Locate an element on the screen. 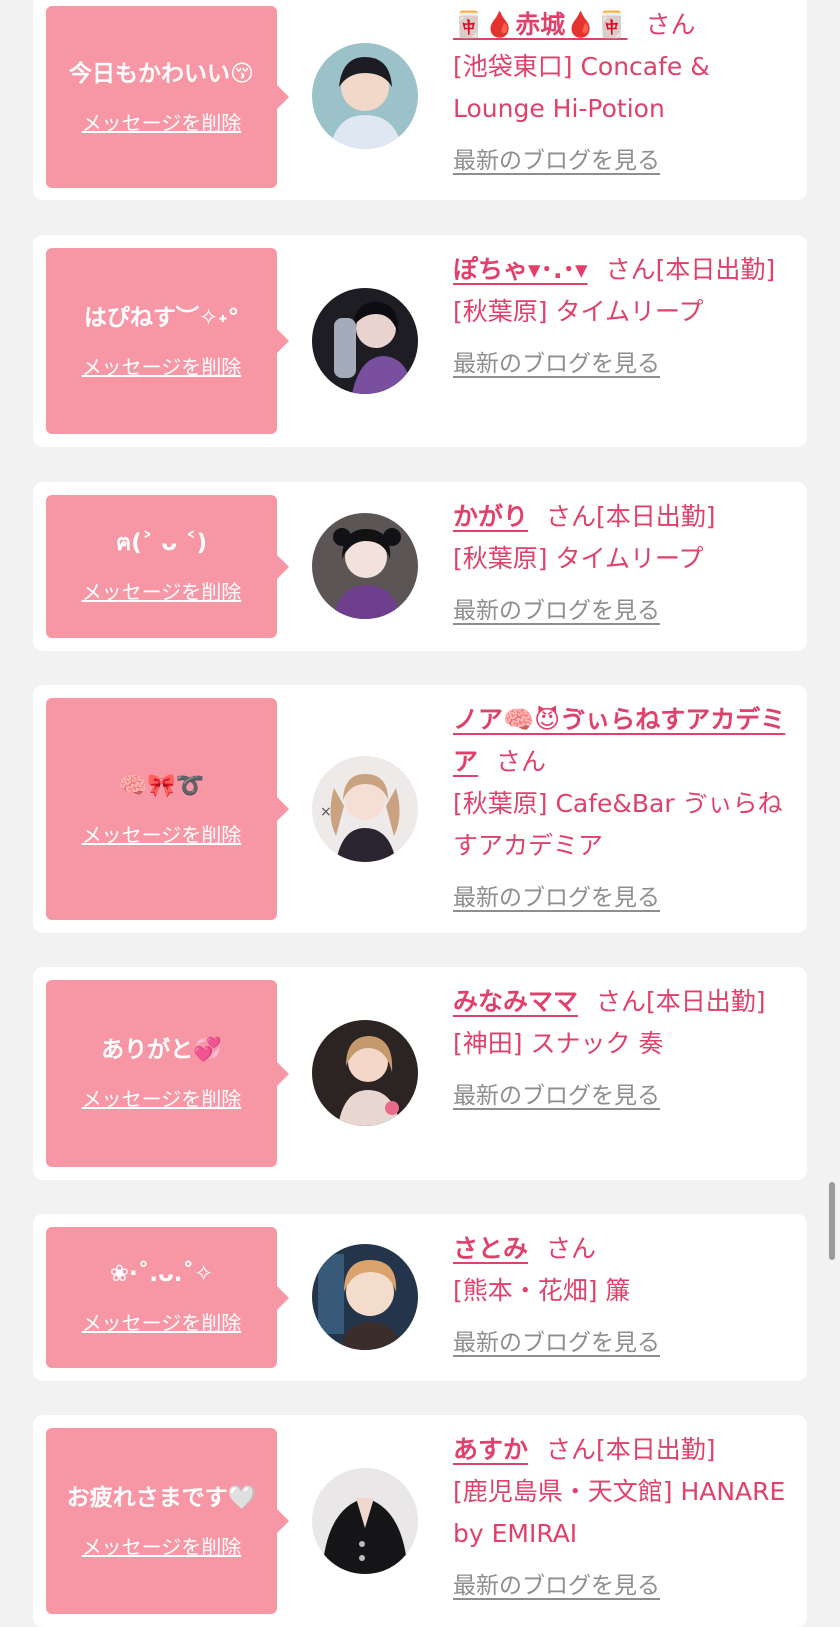  shop-name: [秋葉原] Cafe&Bar ゔぃらねすアカデミア is located at coordinates (618, 824).